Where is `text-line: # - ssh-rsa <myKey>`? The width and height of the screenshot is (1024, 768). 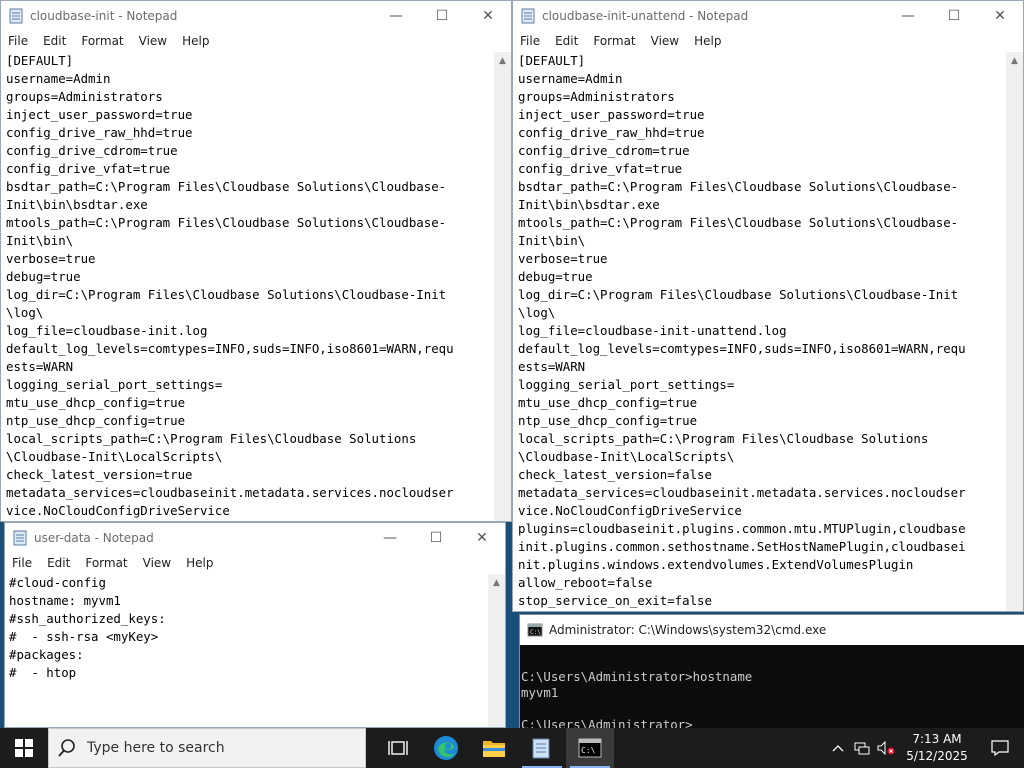
text-line: # - ssh-rsa <myKey> is located at coordinates (84, 636).